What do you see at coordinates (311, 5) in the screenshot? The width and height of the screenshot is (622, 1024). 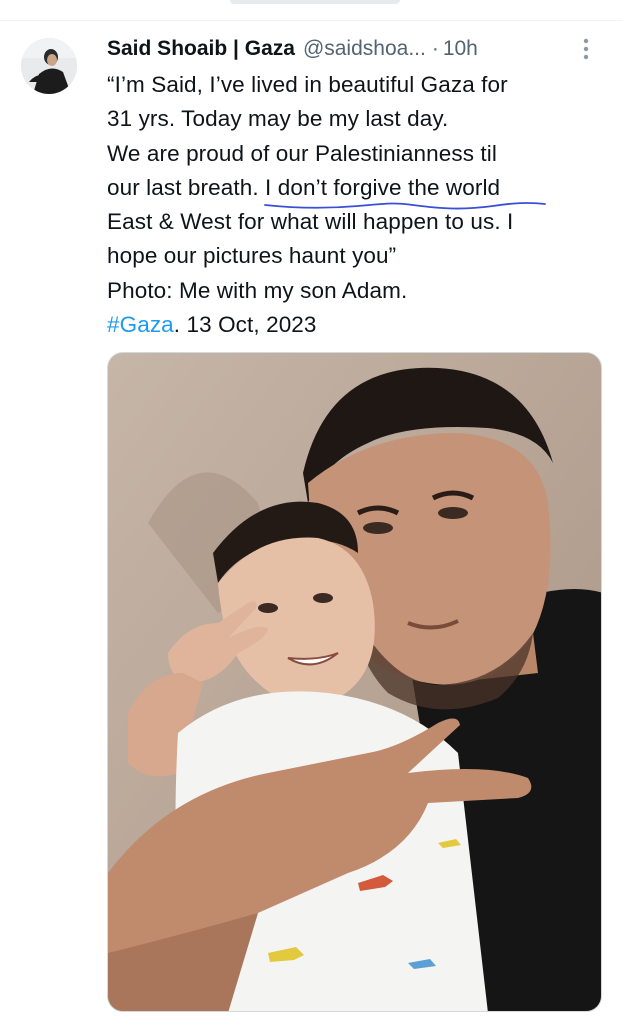 I see `top-bar` at bounding box center [311, 5].